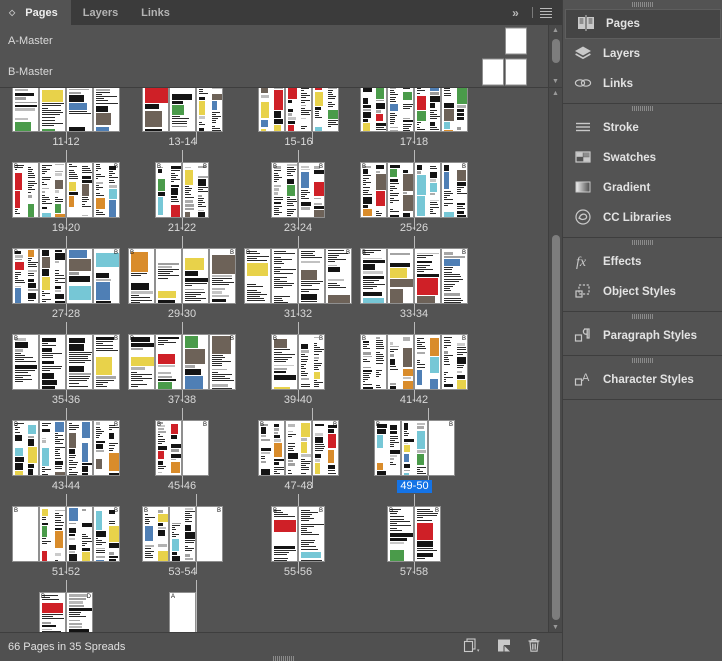  I want to click on edit-page-size-icon, so click(473, 647).